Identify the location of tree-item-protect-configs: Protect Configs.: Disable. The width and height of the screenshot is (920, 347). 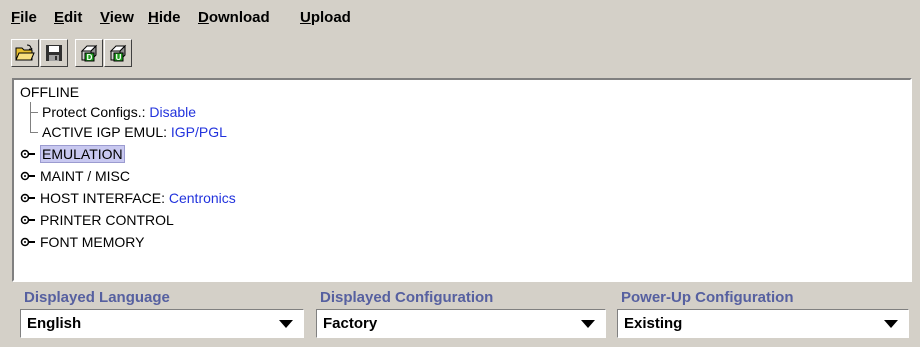
(119, 112).